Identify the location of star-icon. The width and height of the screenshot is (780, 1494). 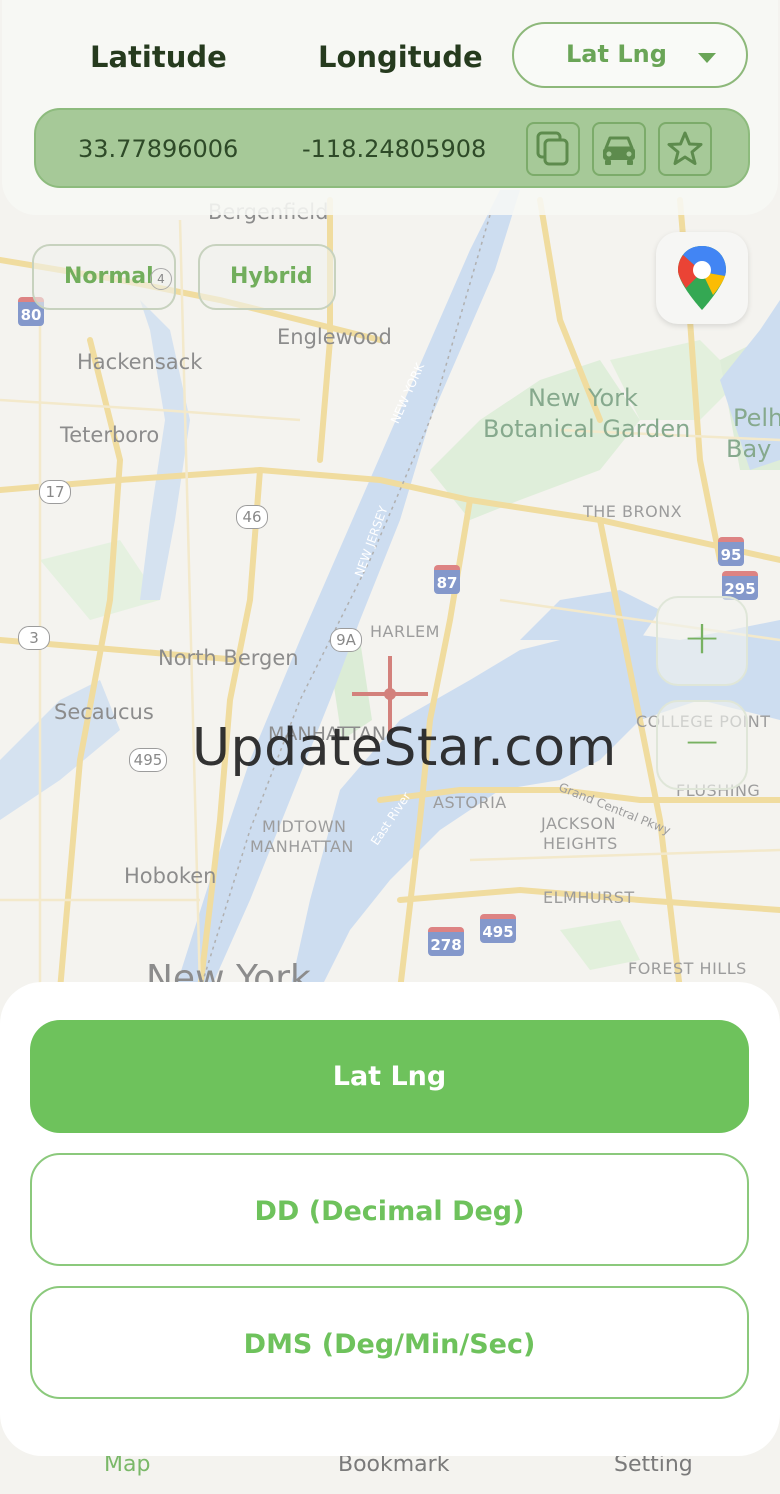
(685, 148).